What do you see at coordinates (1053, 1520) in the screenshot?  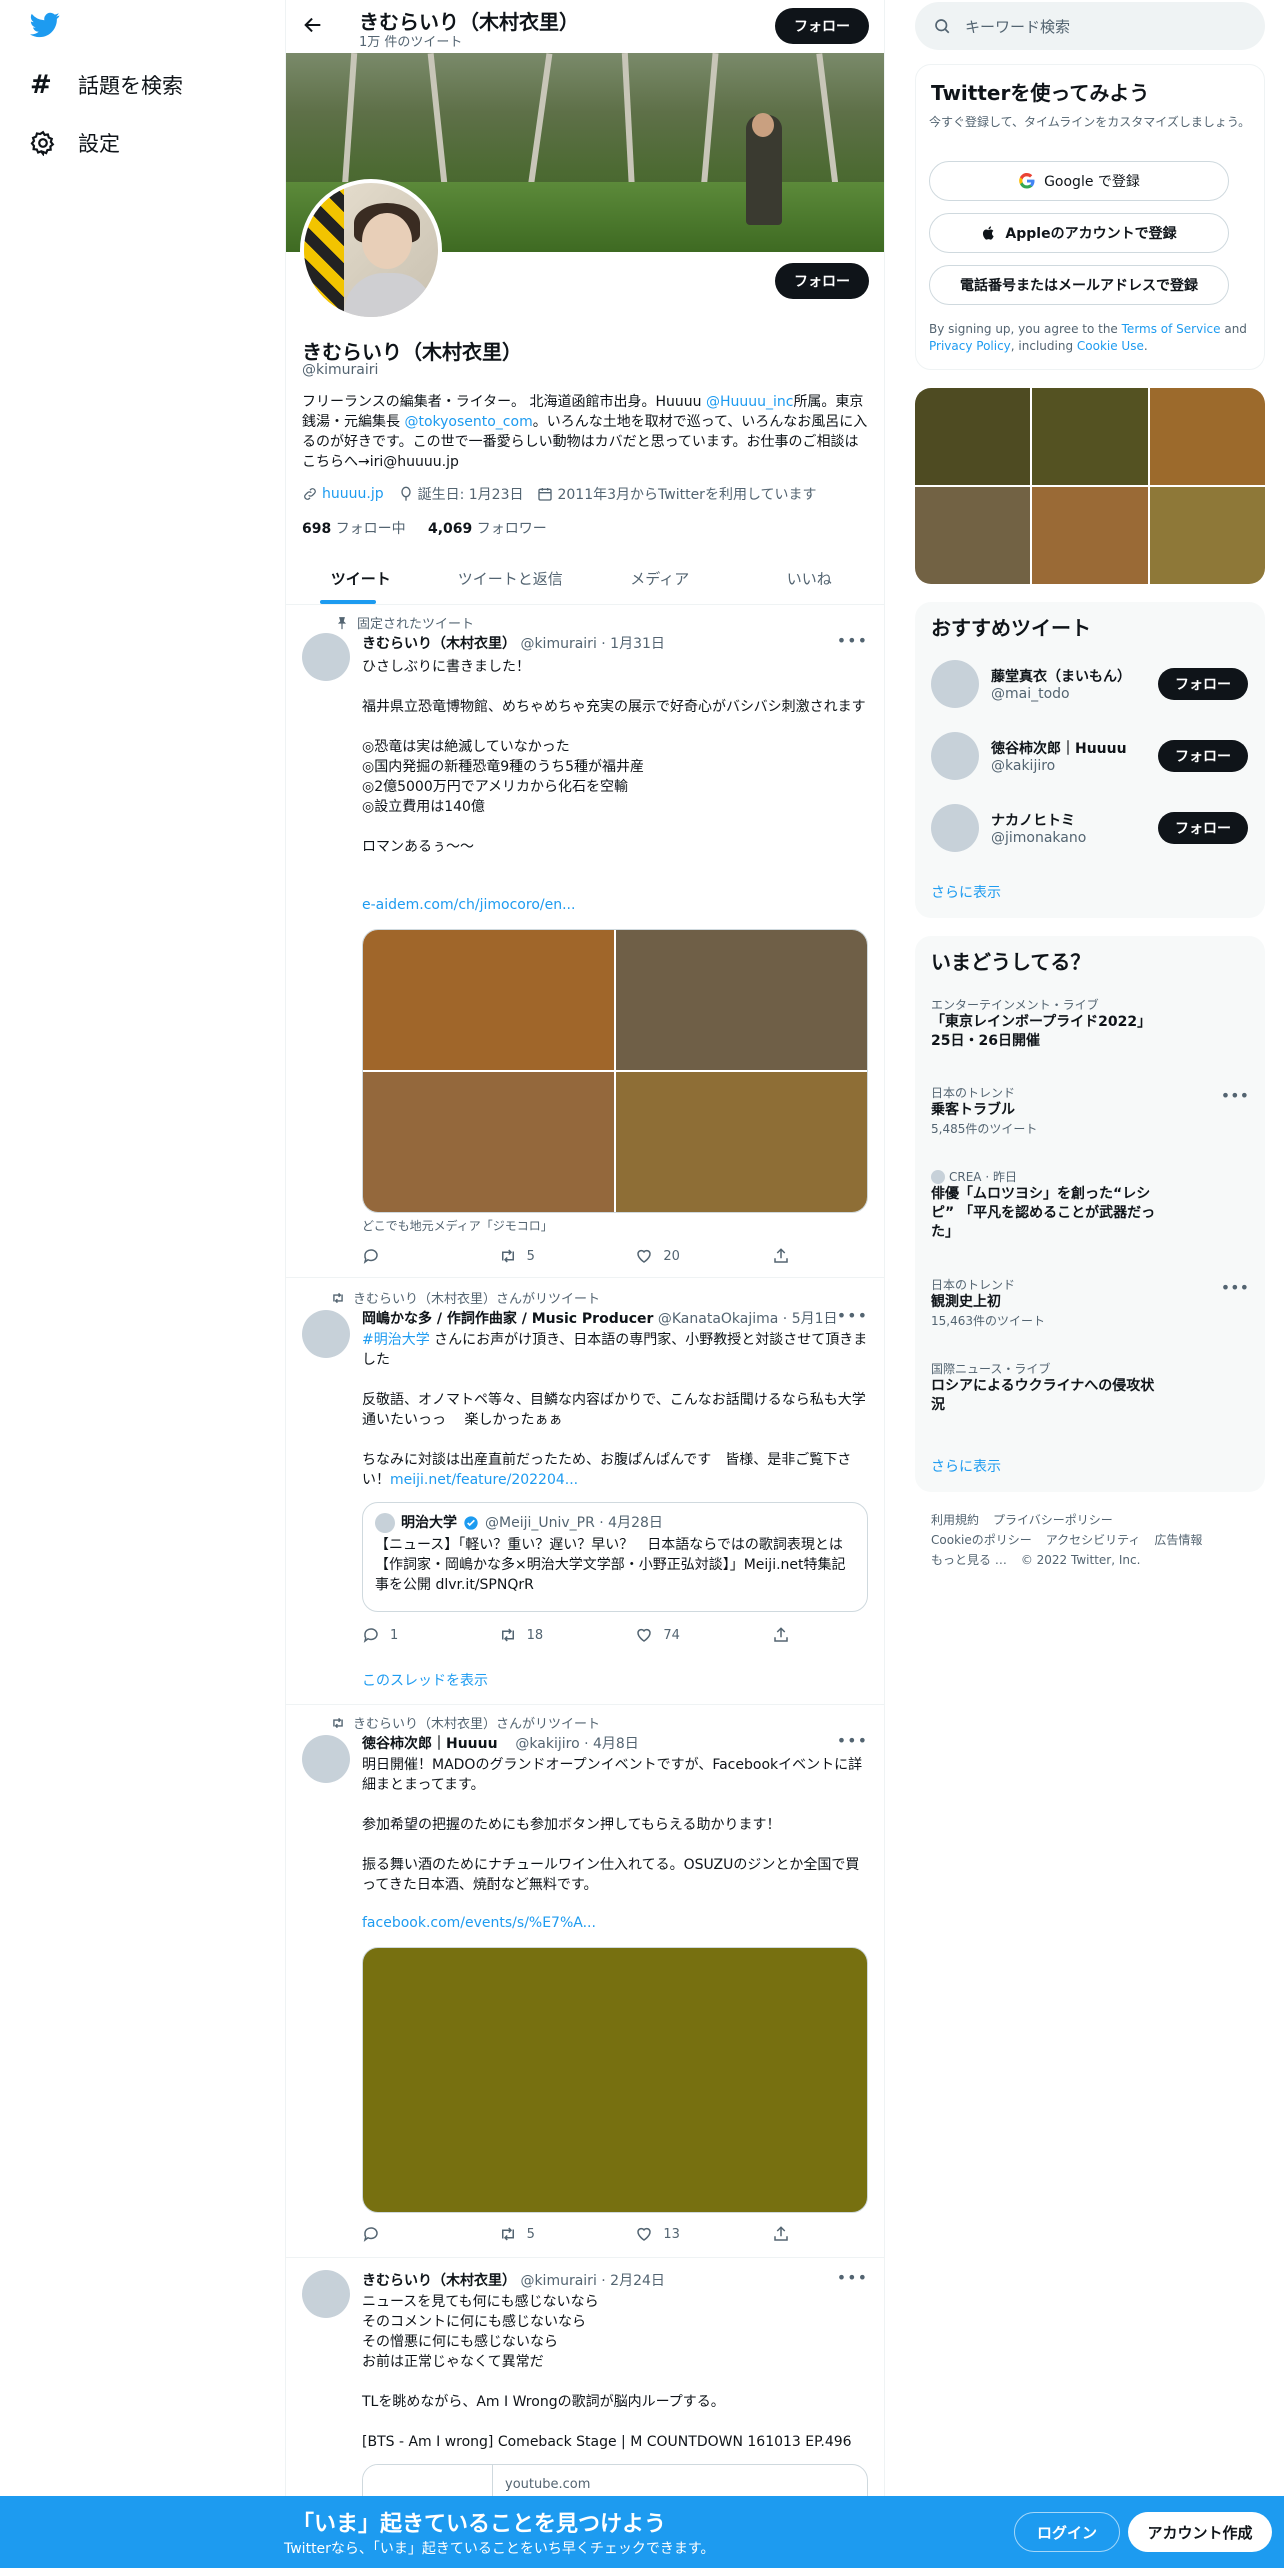 I see `footer-privacy-link: プライバシーポリシー` at bounding box center [1053, 1520].